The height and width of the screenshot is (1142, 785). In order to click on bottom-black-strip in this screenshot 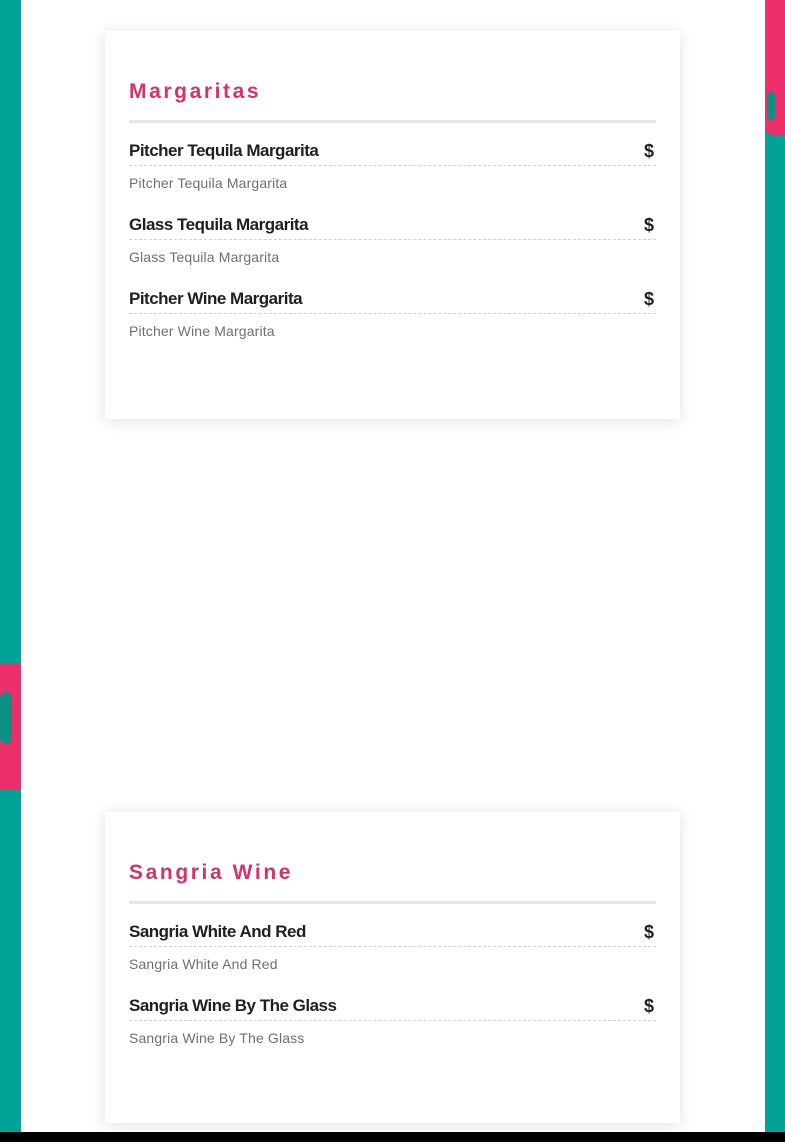, I will do `click(392, 1137)`.